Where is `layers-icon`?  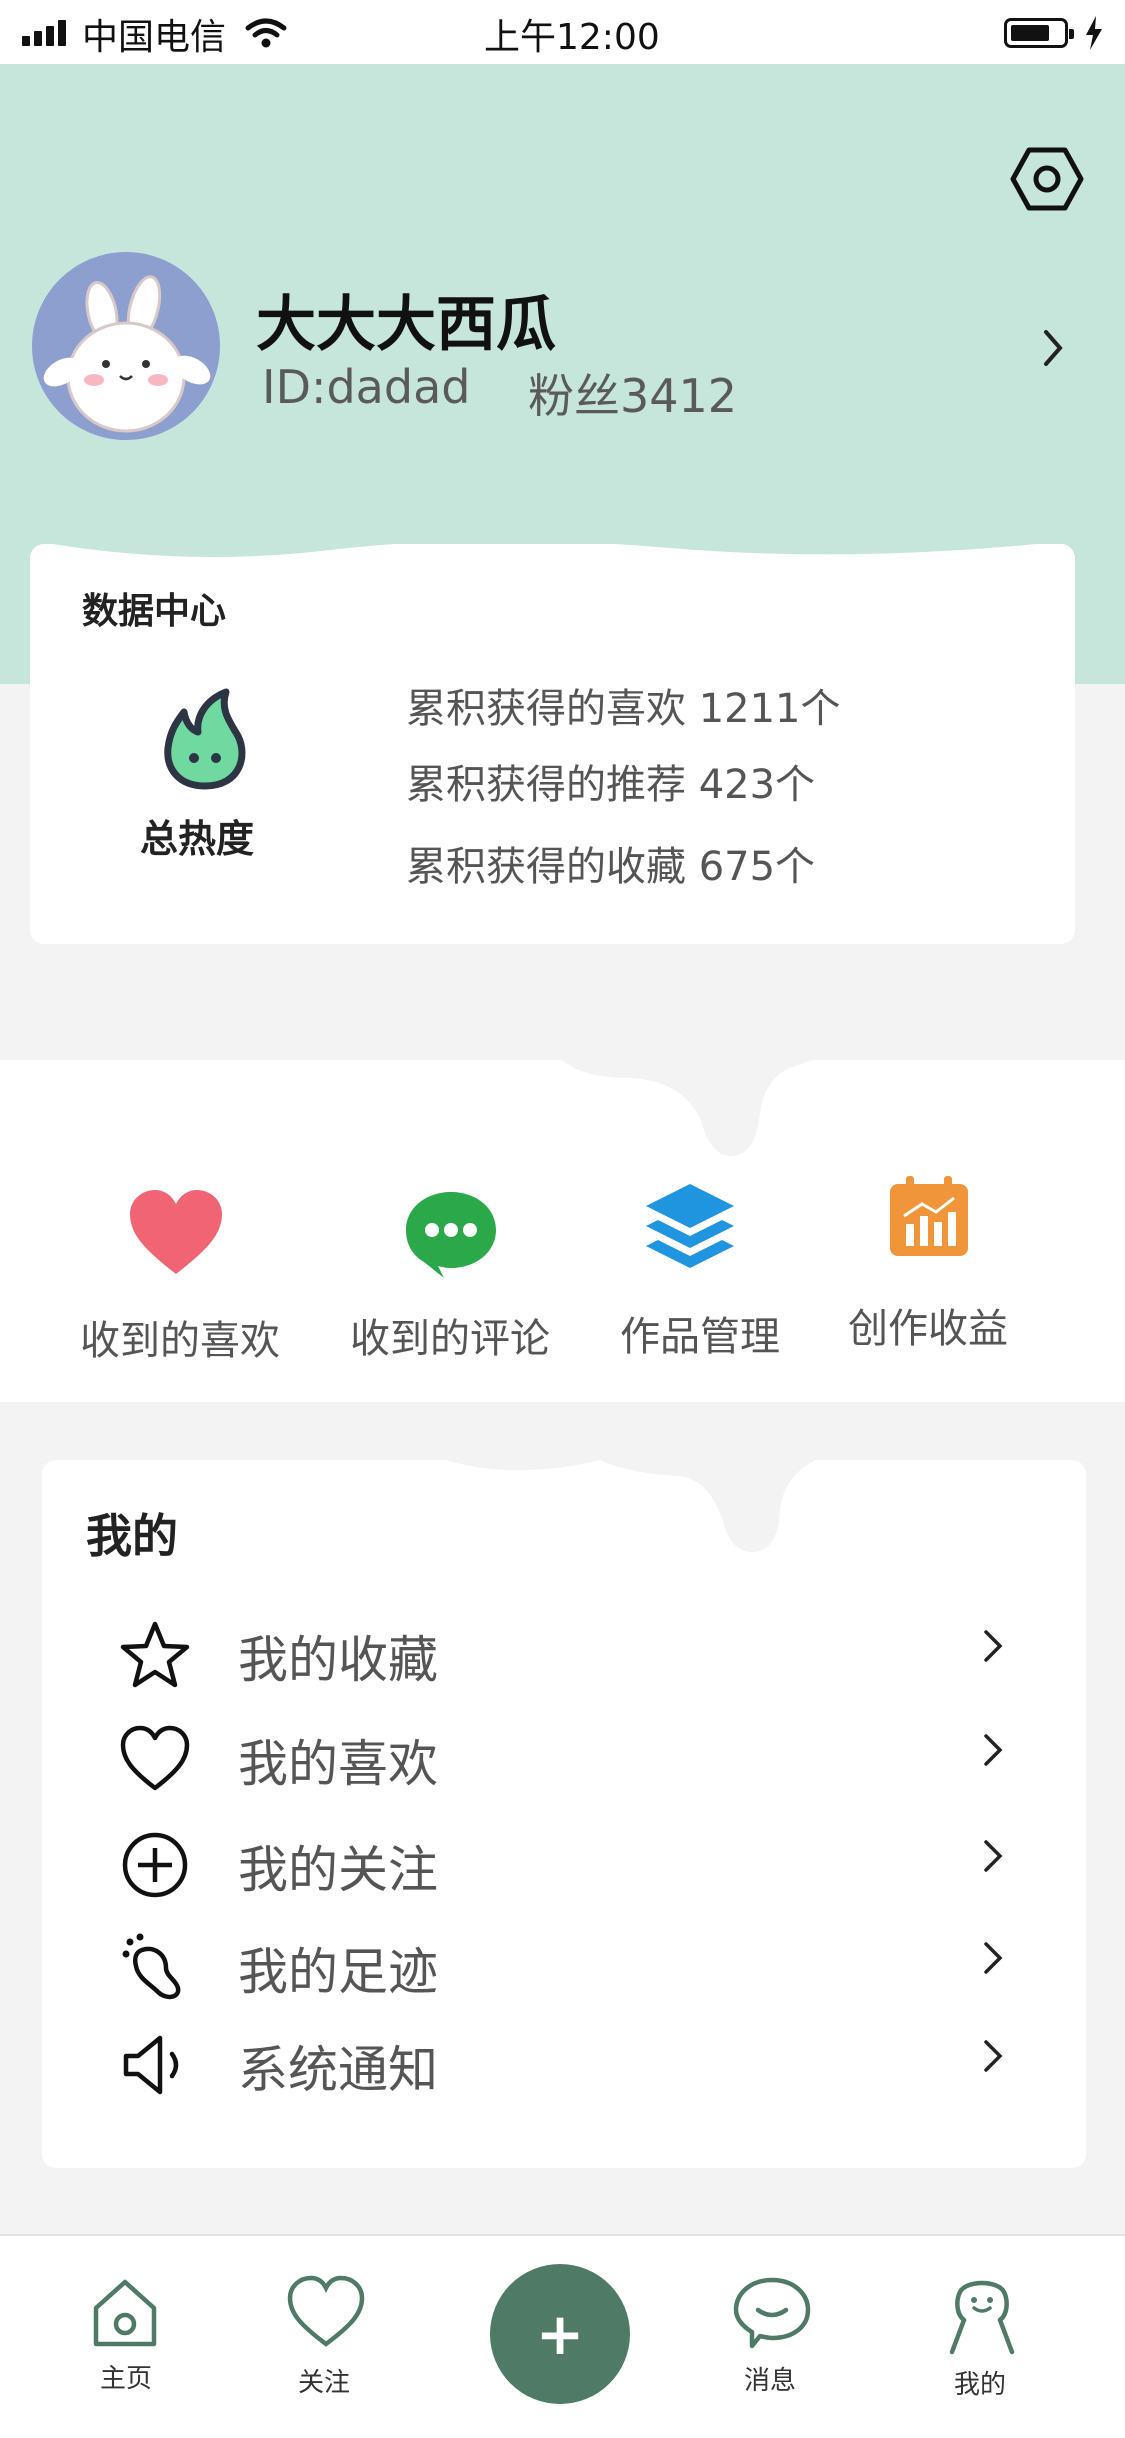 layers-icon is located at coordinates (690, 1226).